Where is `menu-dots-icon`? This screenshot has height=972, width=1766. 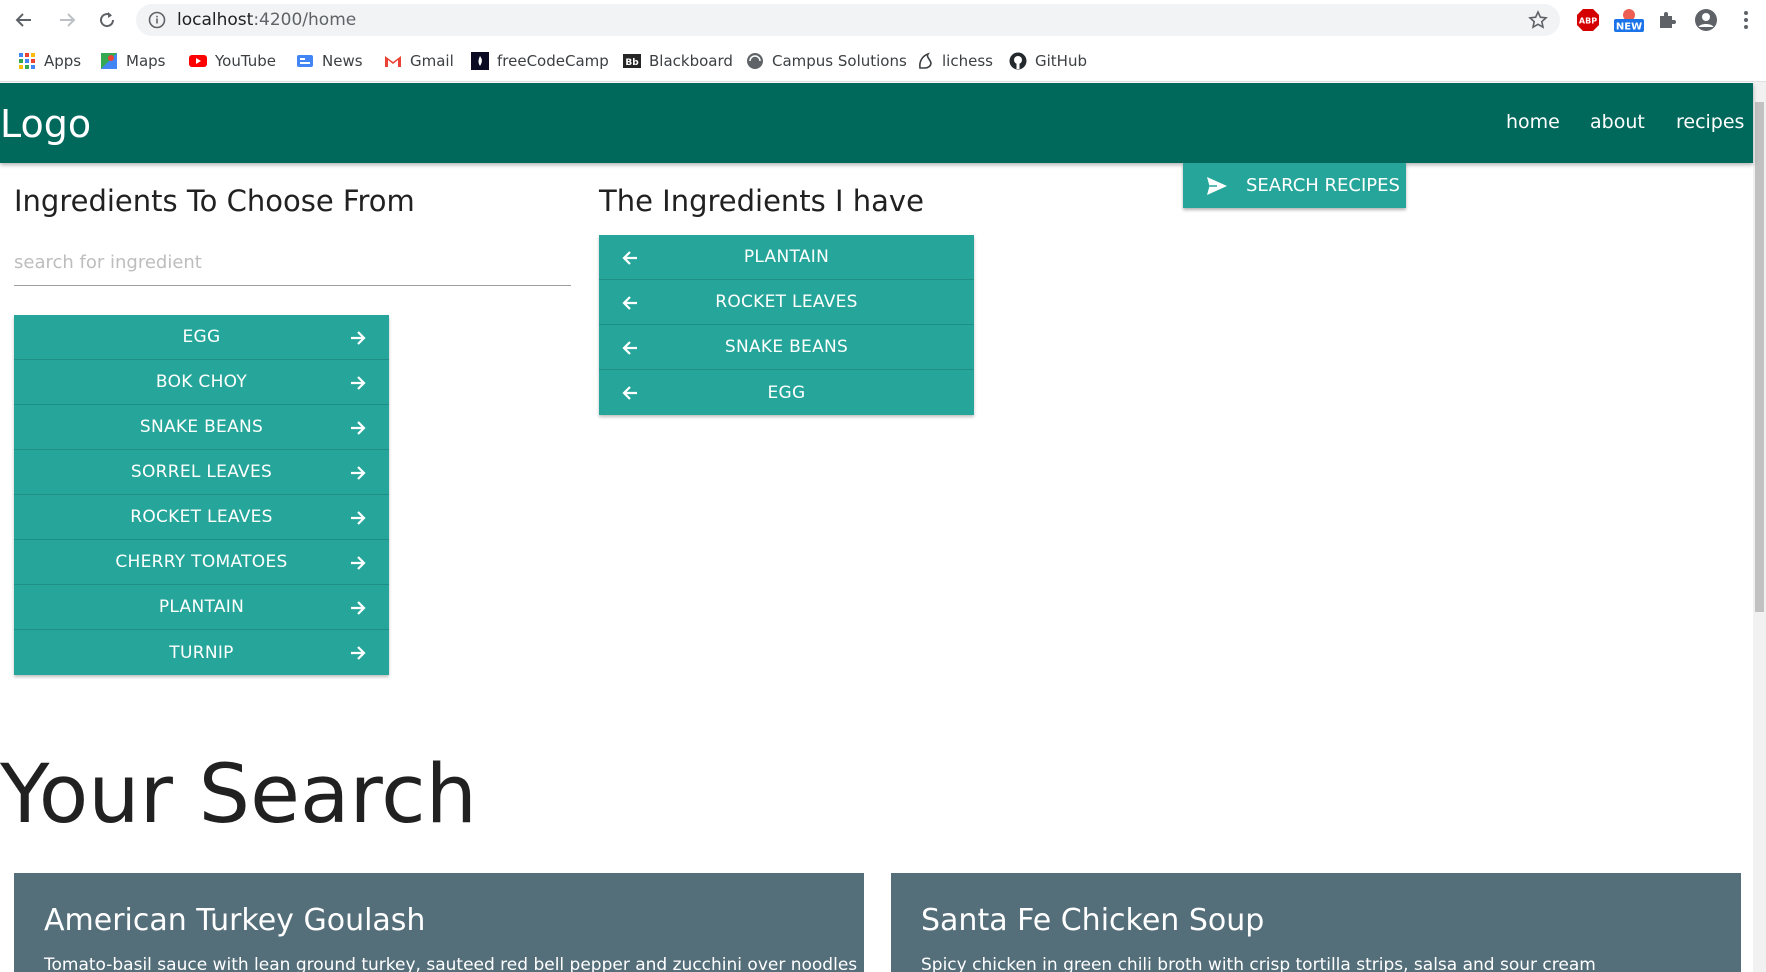 menu-dots-icon is located at coordinates (1746, 20).